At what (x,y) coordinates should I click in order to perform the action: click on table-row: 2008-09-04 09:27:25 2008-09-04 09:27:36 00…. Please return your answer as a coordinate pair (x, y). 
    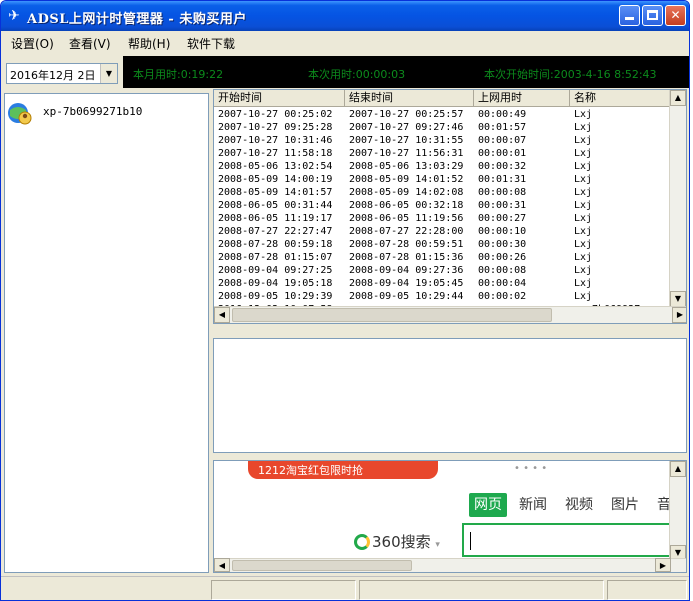
    Looking at the image, I should click on (443, 270).